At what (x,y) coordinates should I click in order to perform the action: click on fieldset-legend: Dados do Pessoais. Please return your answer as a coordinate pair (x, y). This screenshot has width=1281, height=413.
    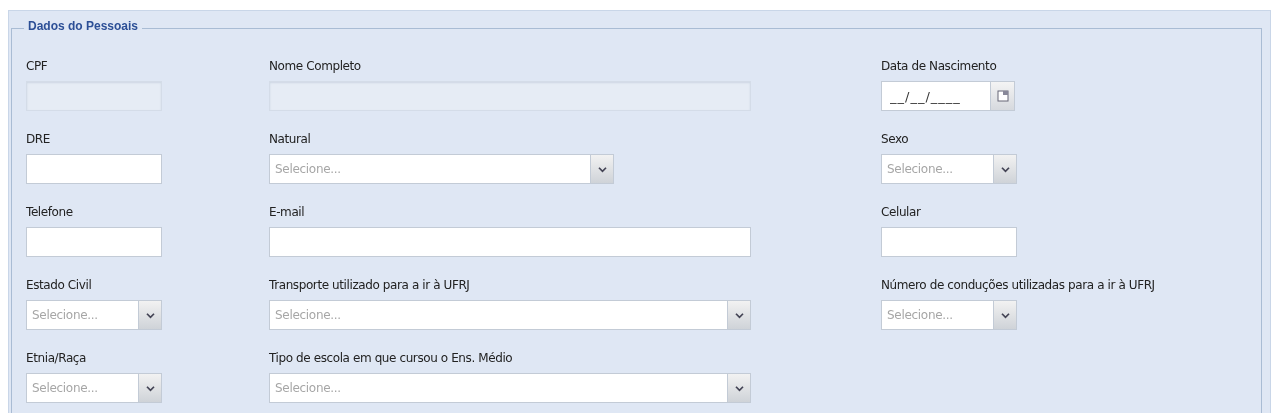
    Looking at the image, I should click on (83, 26).